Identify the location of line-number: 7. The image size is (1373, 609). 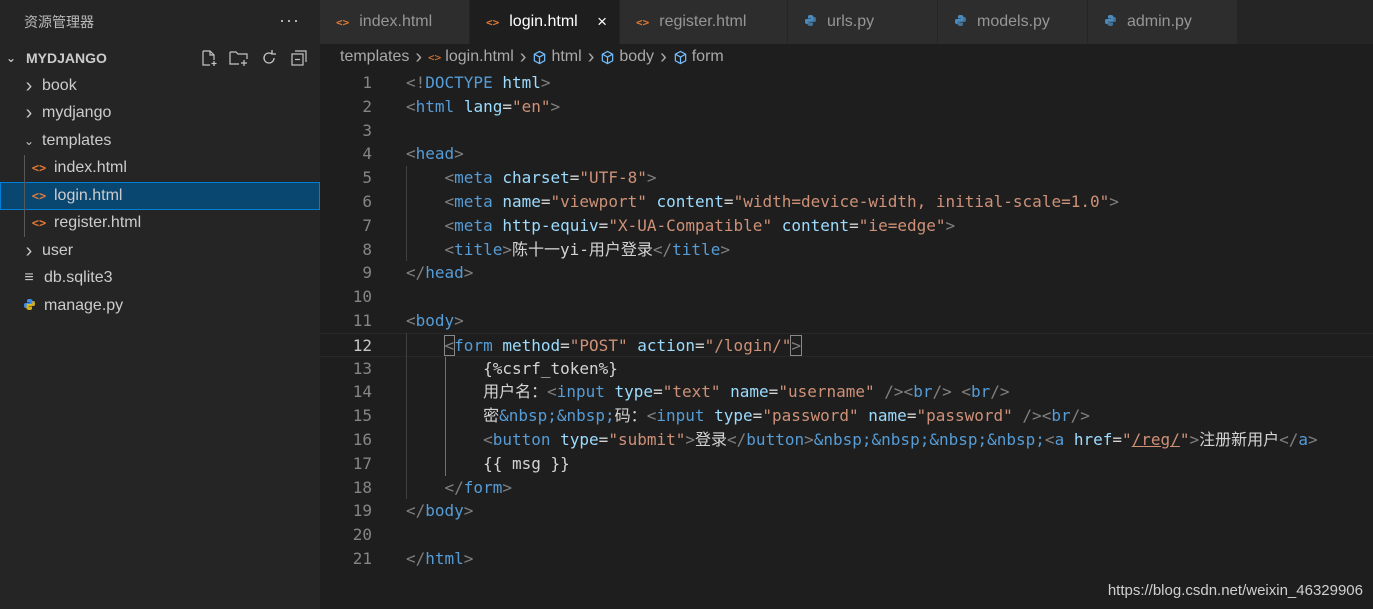
(367, 225).